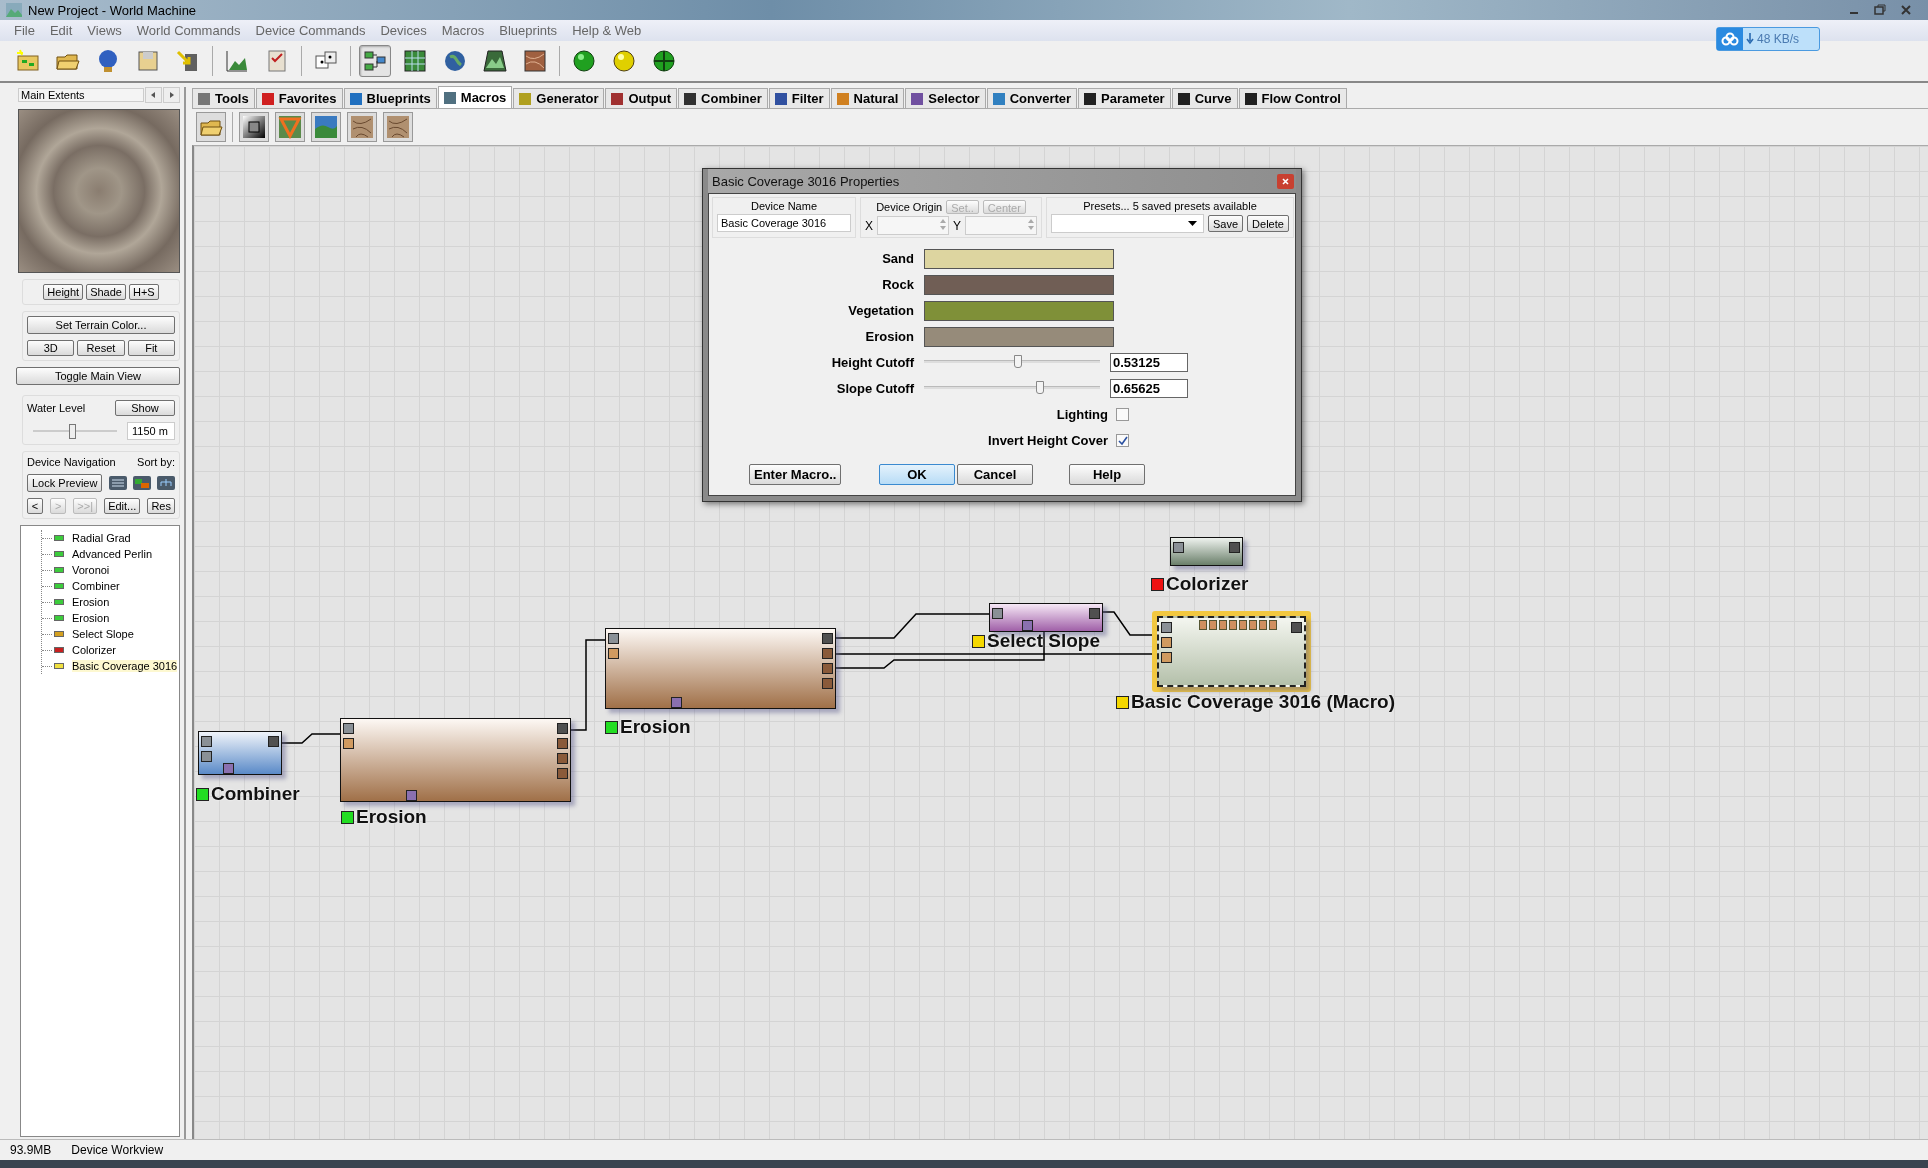 Image resolution: width=1928 pixels, height=1168 pixels. What do you see at coordinates (403, 30) in the screenshot?
I see `menu-item: Devices` at bounding box center [403, 30].